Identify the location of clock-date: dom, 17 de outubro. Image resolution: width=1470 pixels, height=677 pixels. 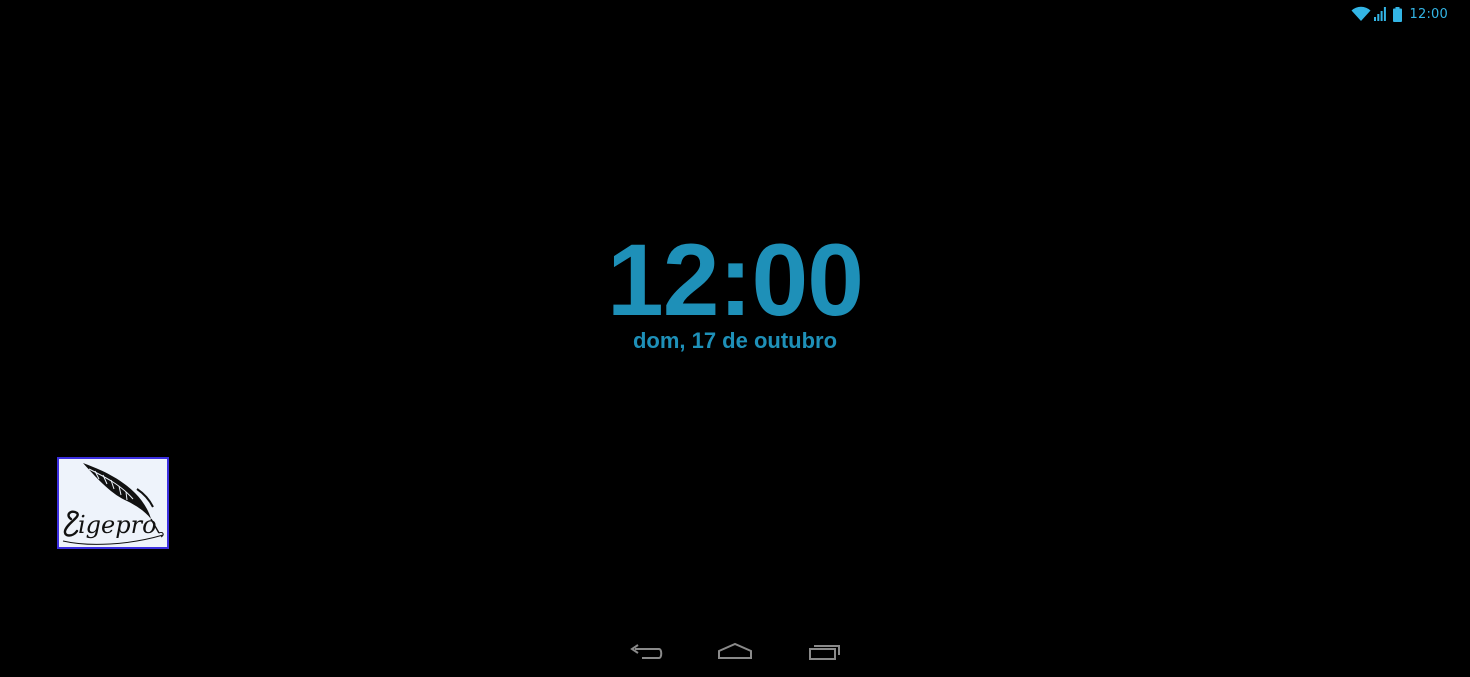
(735, 340).